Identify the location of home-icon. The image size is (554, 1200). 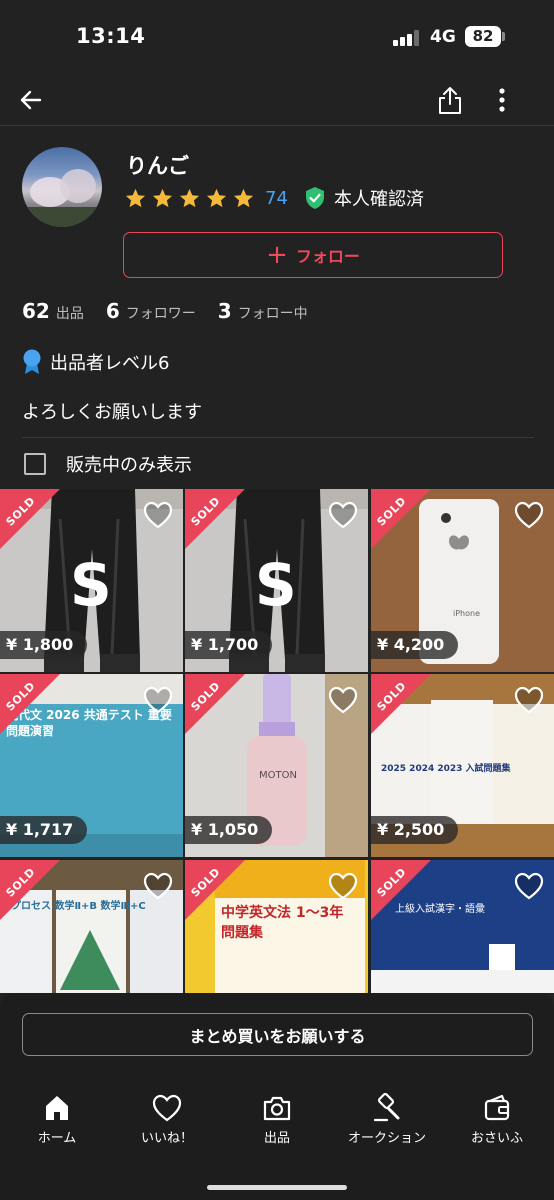
(57, 1108).